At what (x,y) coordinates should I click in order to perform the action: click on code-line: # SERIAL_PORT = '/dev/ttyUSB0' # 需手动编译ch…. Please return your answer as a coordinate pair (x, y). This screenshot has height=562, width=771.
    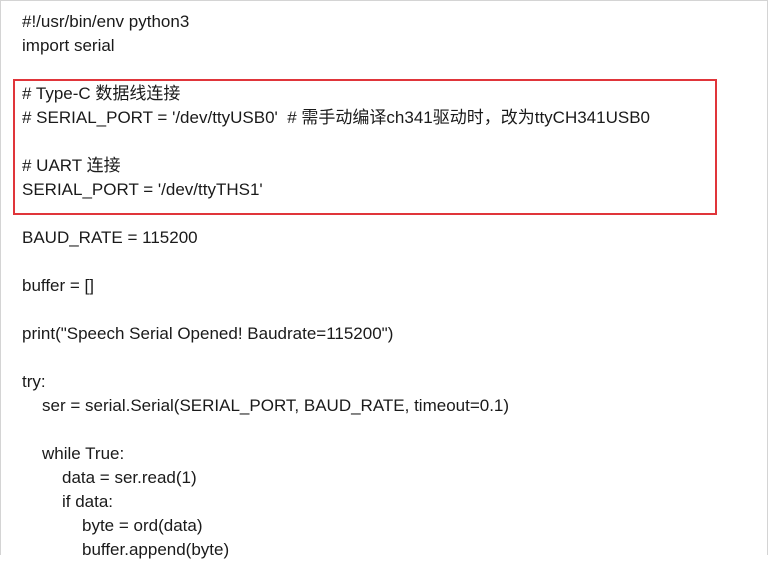
    Looking at the image, I should click on (336, 117).